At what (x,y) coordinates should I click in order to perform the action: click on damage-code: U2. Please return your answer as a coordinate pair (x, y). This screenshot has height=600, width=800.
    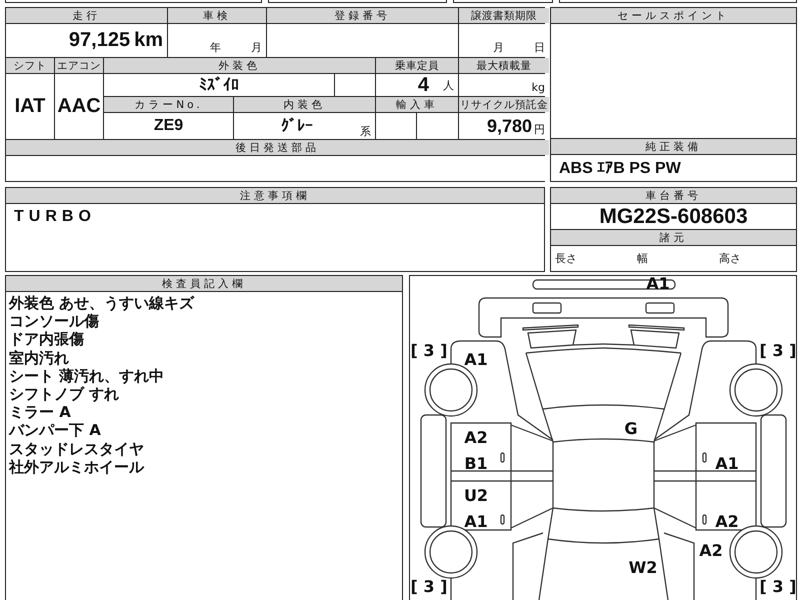
    Looking at the image, I should click on (476, 495).